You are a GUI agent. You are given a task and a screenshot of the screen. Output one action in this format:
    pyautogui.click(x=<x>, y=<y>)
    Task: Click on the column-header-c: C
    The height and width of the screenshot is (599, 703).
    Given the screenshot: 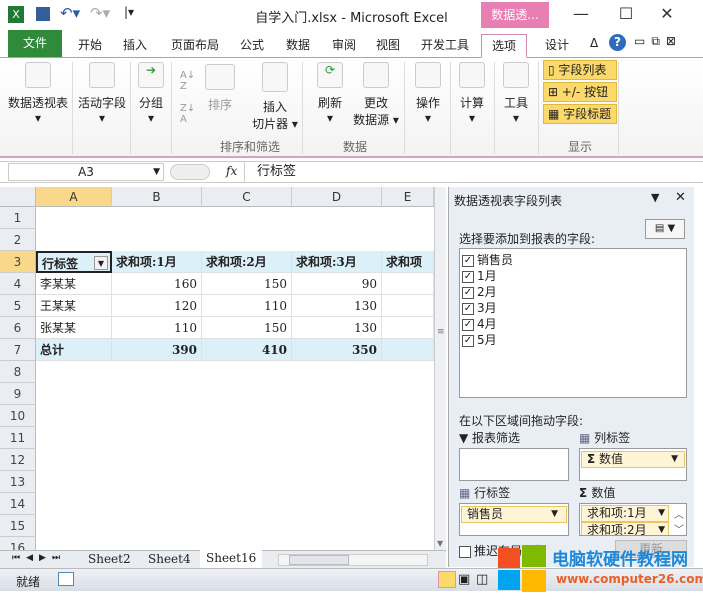 What is the action you would take?
    pyautogui.click(x=247, y=197)
    